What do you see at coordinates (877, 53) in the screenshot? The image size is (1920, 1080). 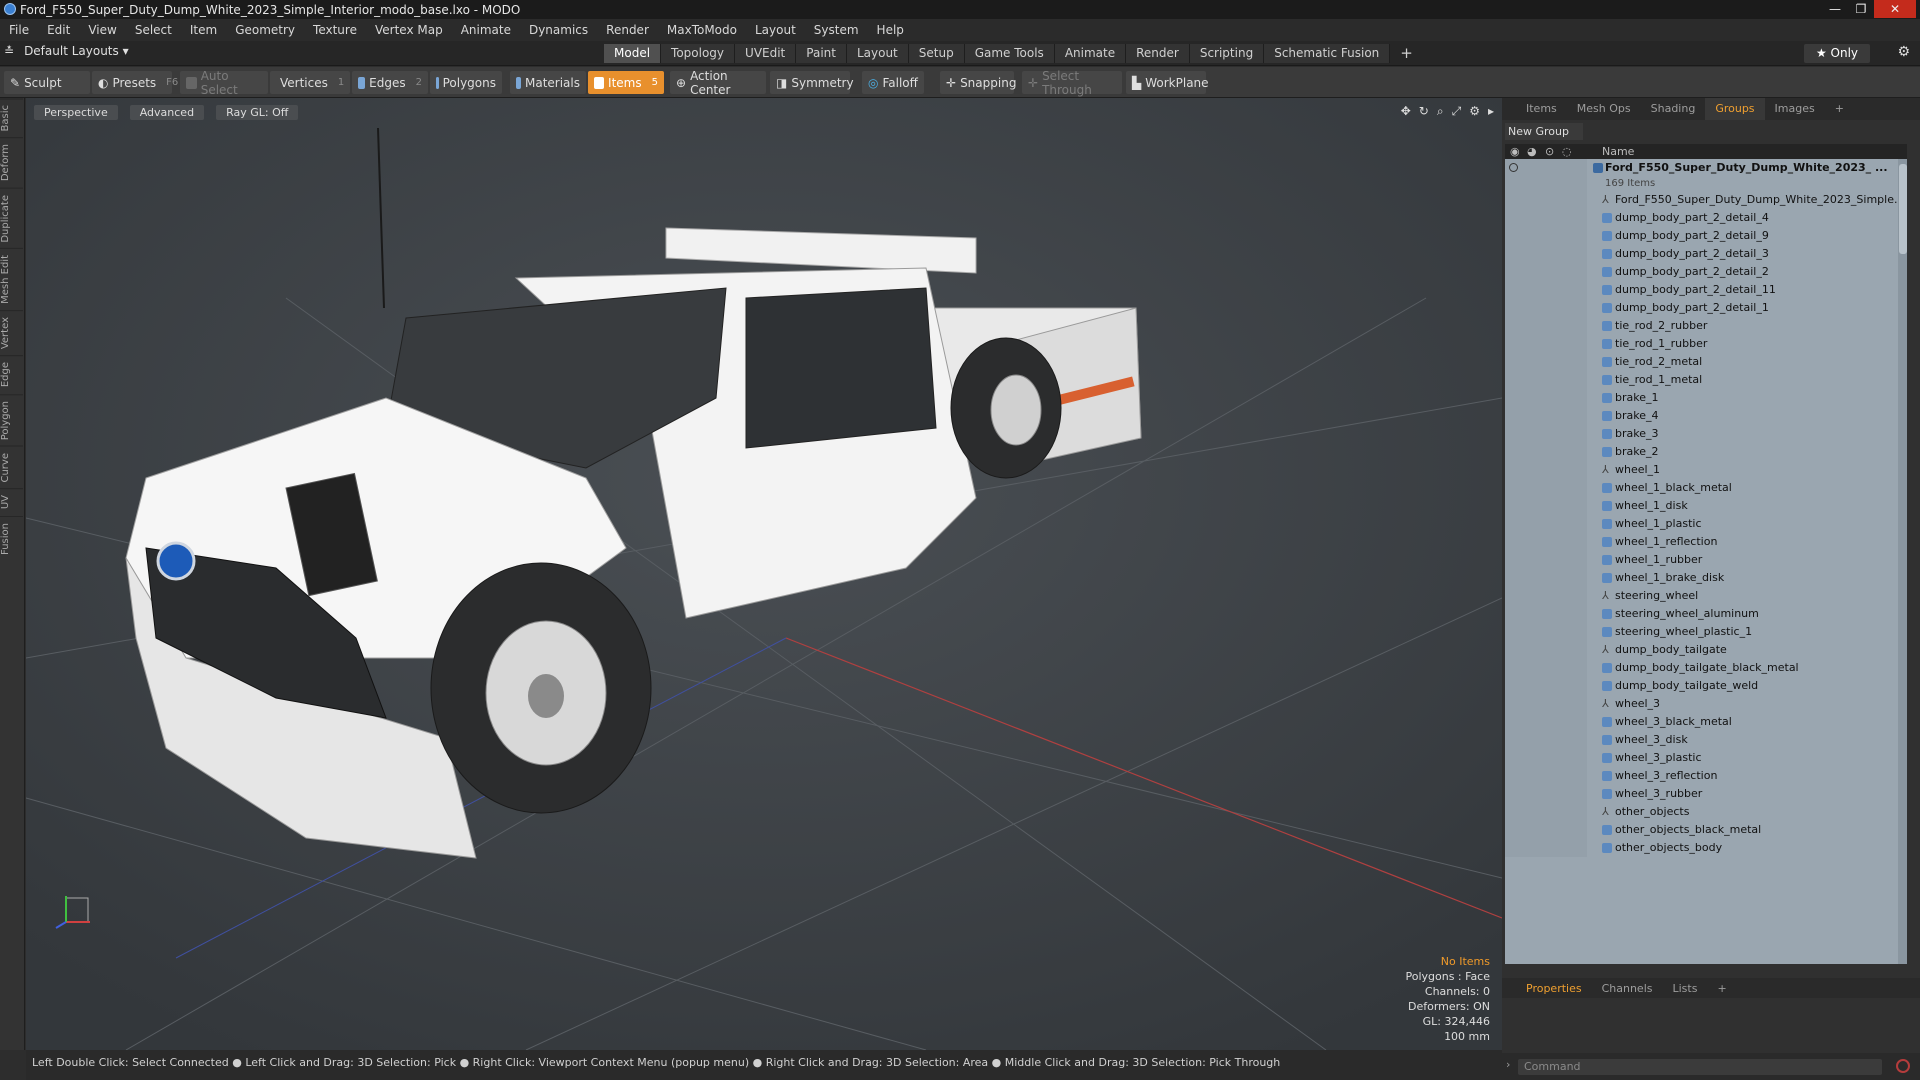 I see `tab-layout: Layout` at bounding box center [877, 53].